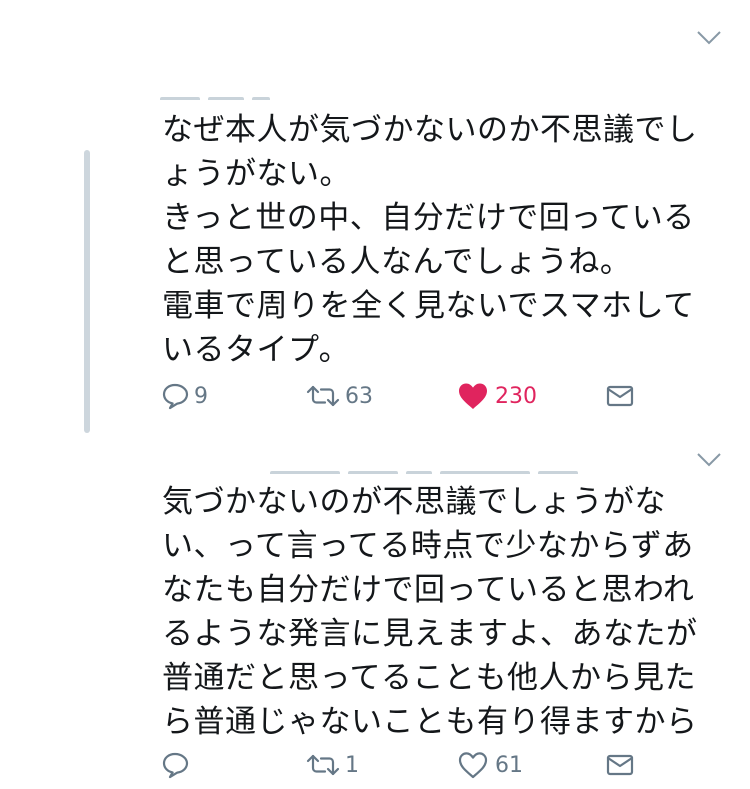  I want to click on retweet-count: 63, so click(359, 396).